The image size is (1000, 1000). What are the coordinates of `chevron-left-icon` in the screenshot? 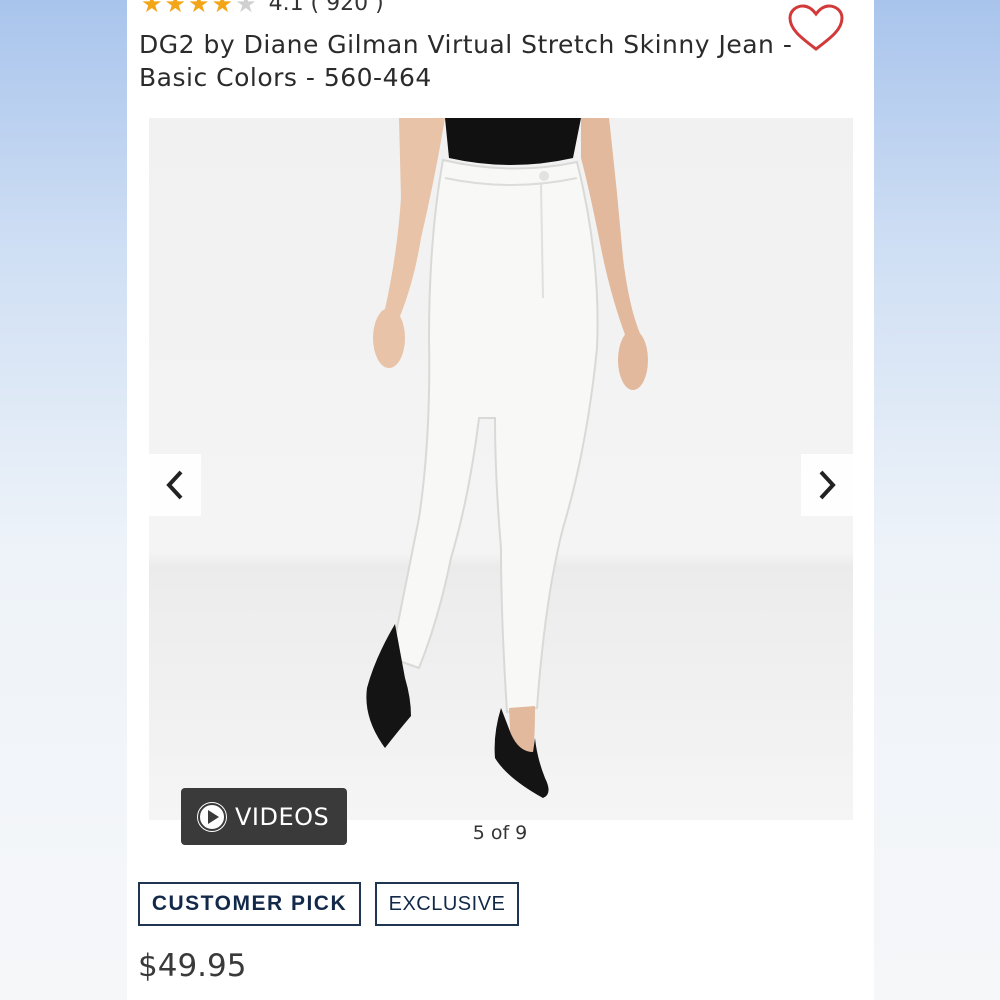 It's located at (174, 485).